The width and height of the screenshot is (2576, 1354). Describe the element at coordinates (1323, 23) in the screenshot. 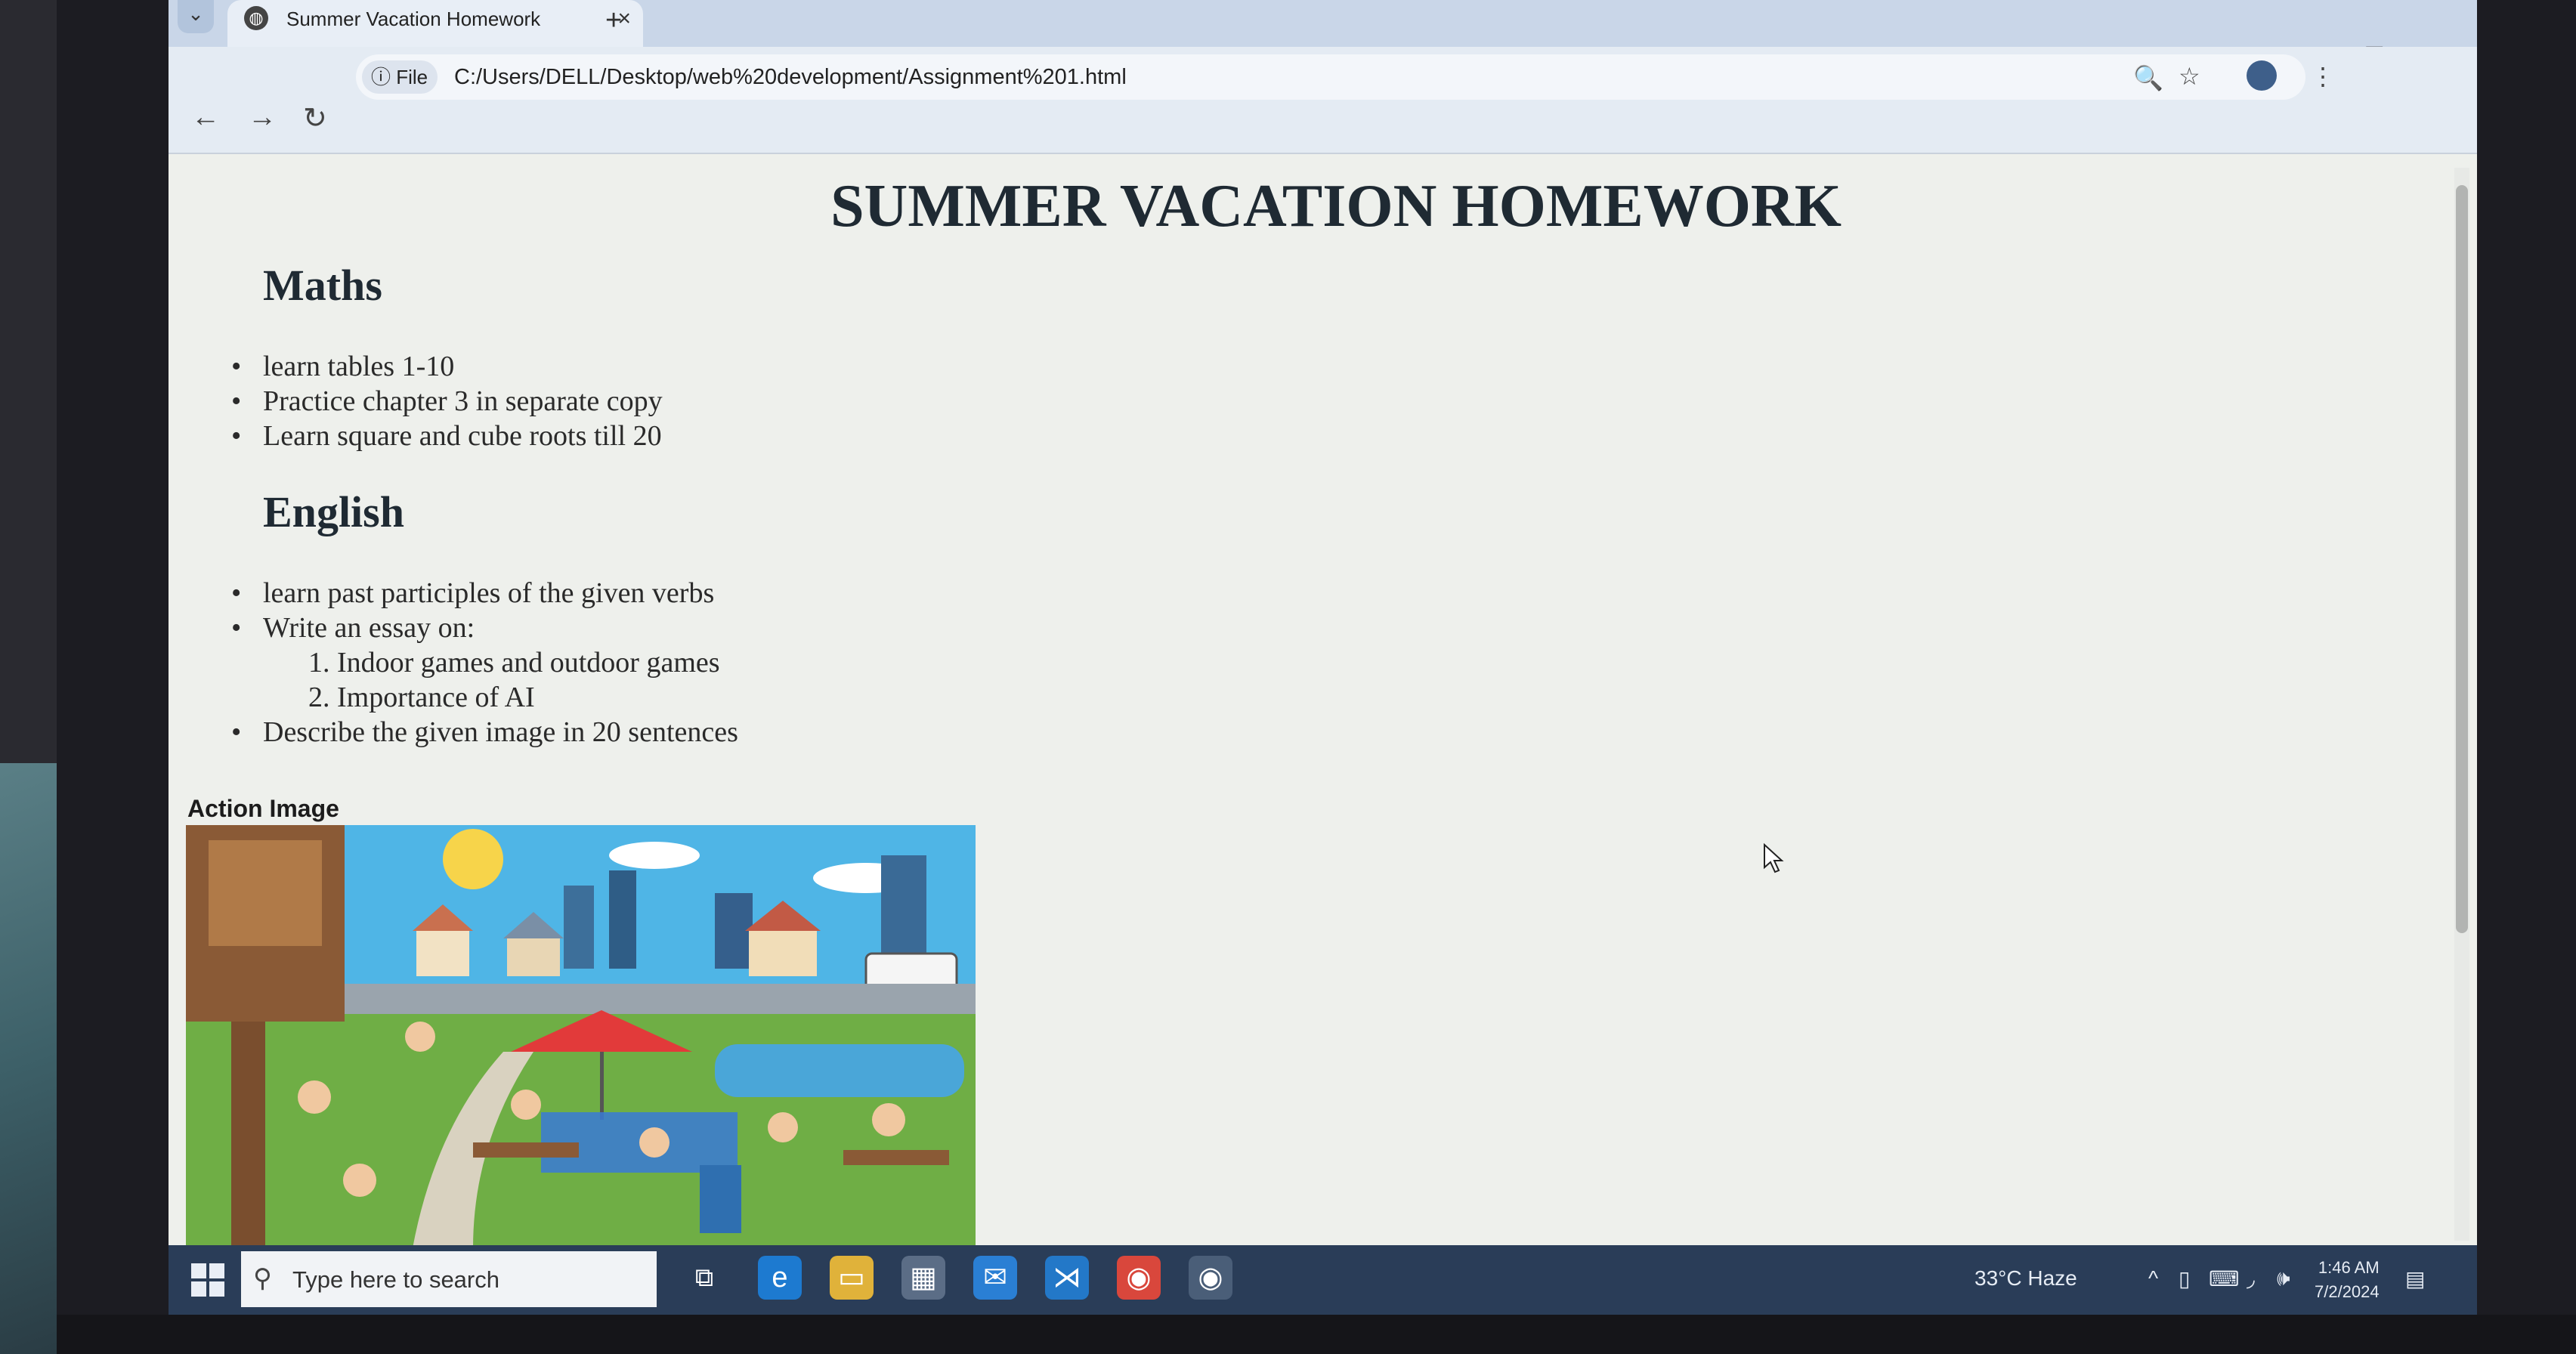

I see `tab-strip: ⌄ ◍ Summer Vacation Homework × +` at that location.